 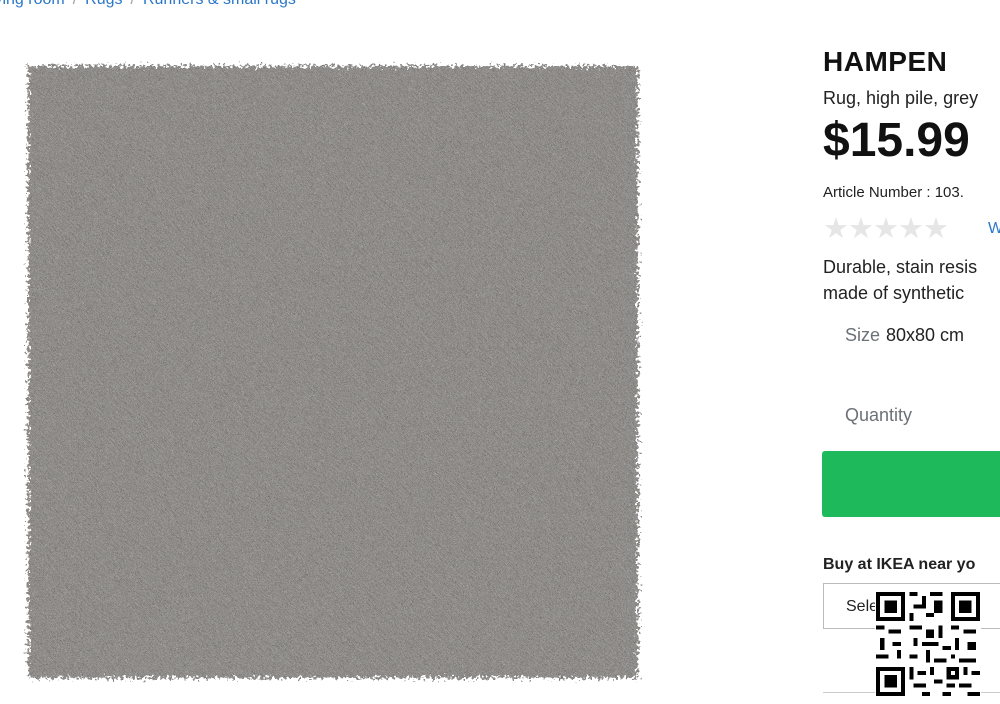 What do you see at coordinates (219, 4) in the screenshot?
I see `breadcrumb-link-runners: Runners & small rugs` at bounding box center [219, 4].